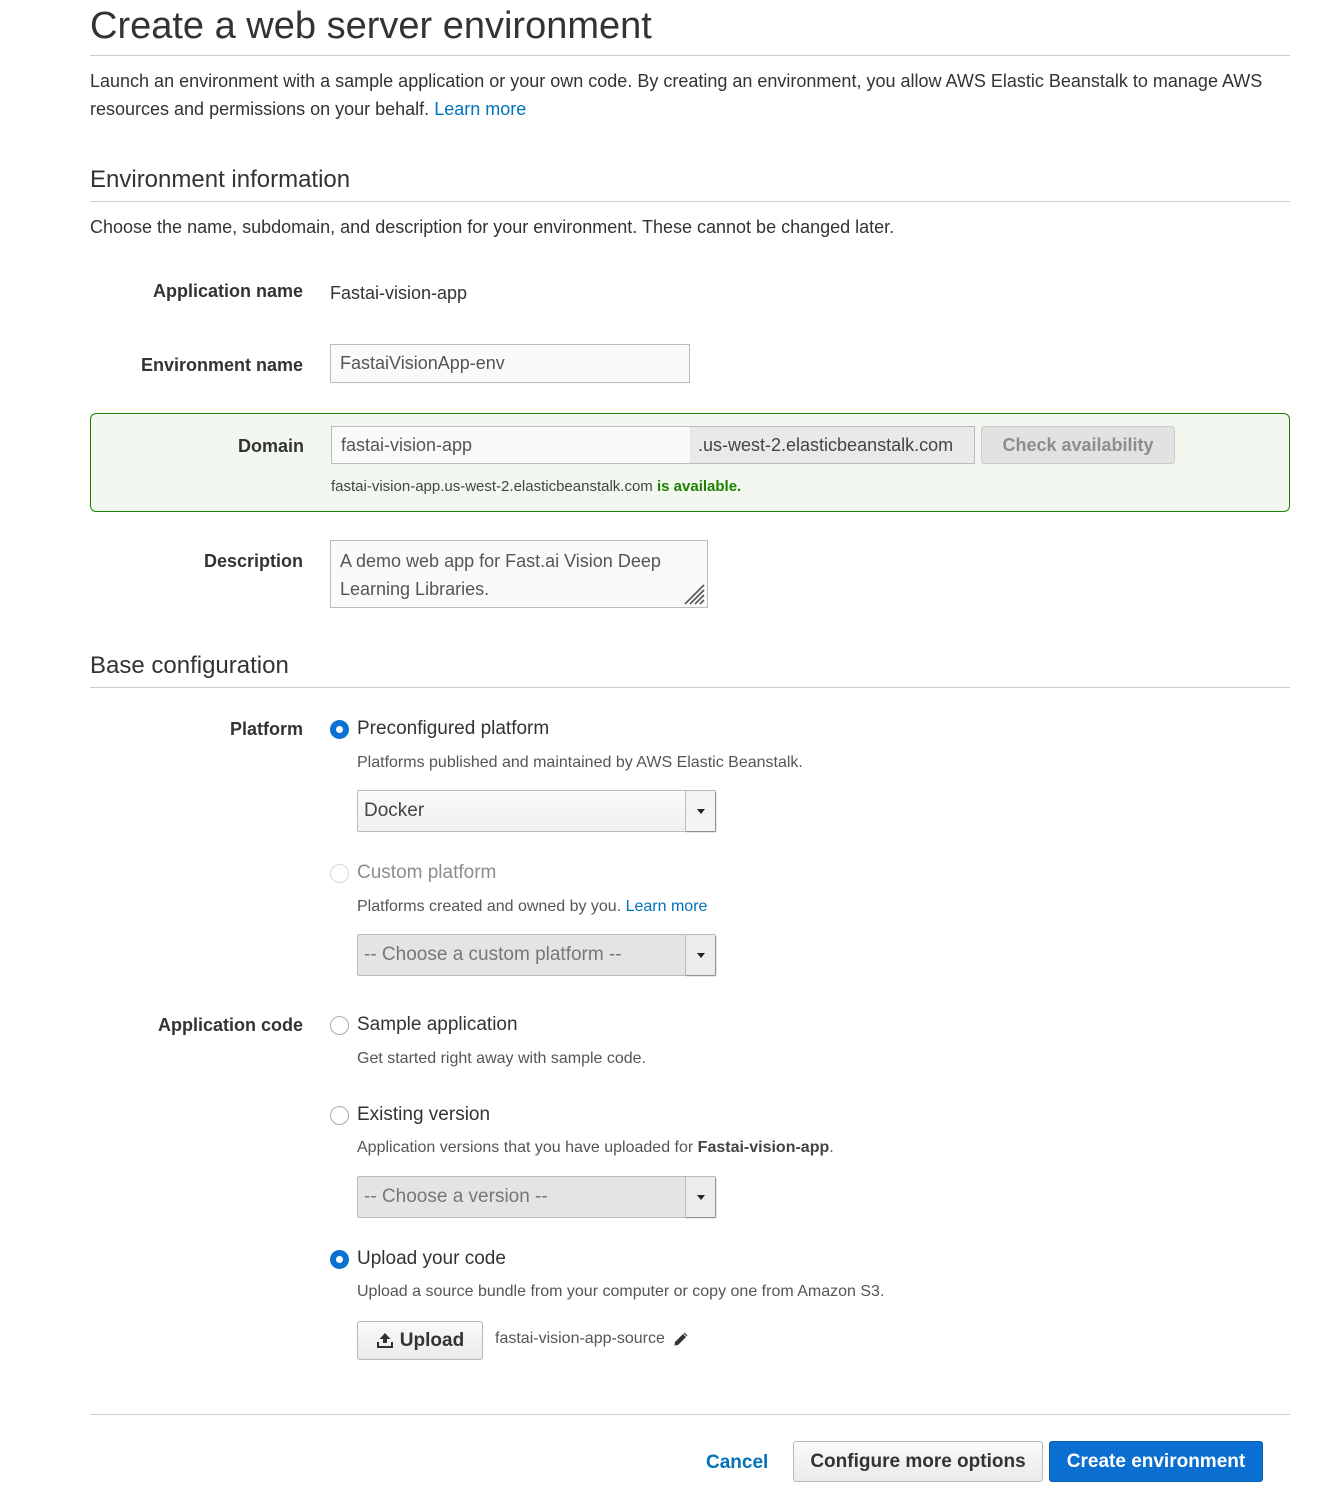  Describe the element at coordinates (270, 446) in the screenshot. I see `domain-label: Domain` at that location.